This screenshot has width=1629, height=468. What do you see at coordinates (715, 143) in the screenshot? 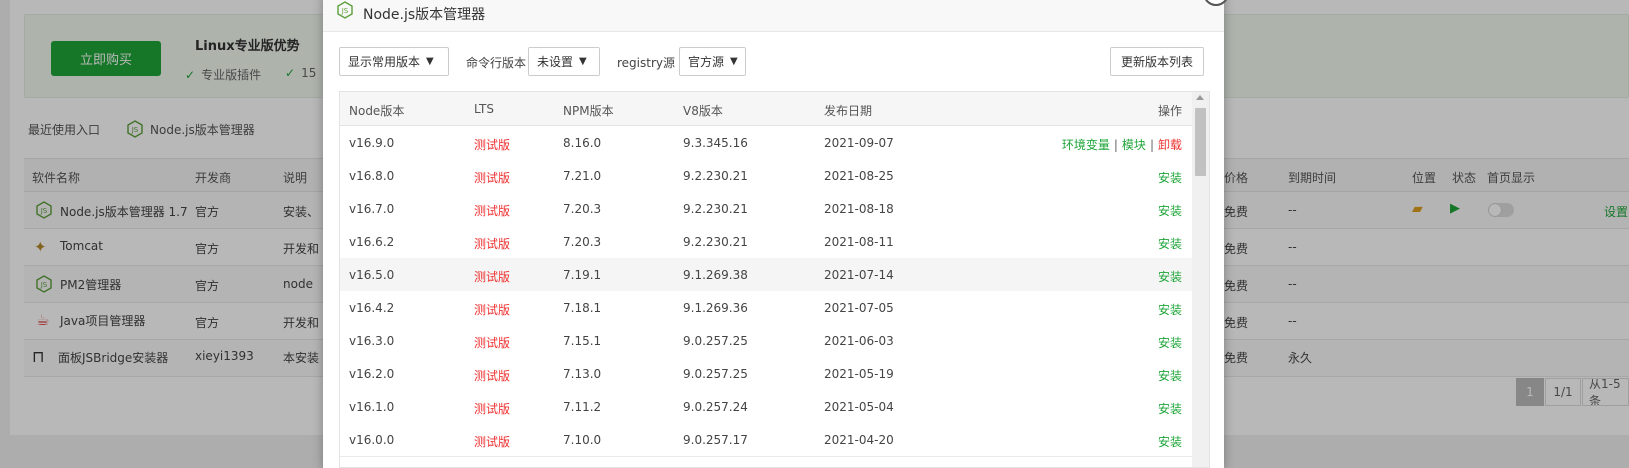
I see `v8-version: 9.3.345.16` at bounding box center [715, 143].